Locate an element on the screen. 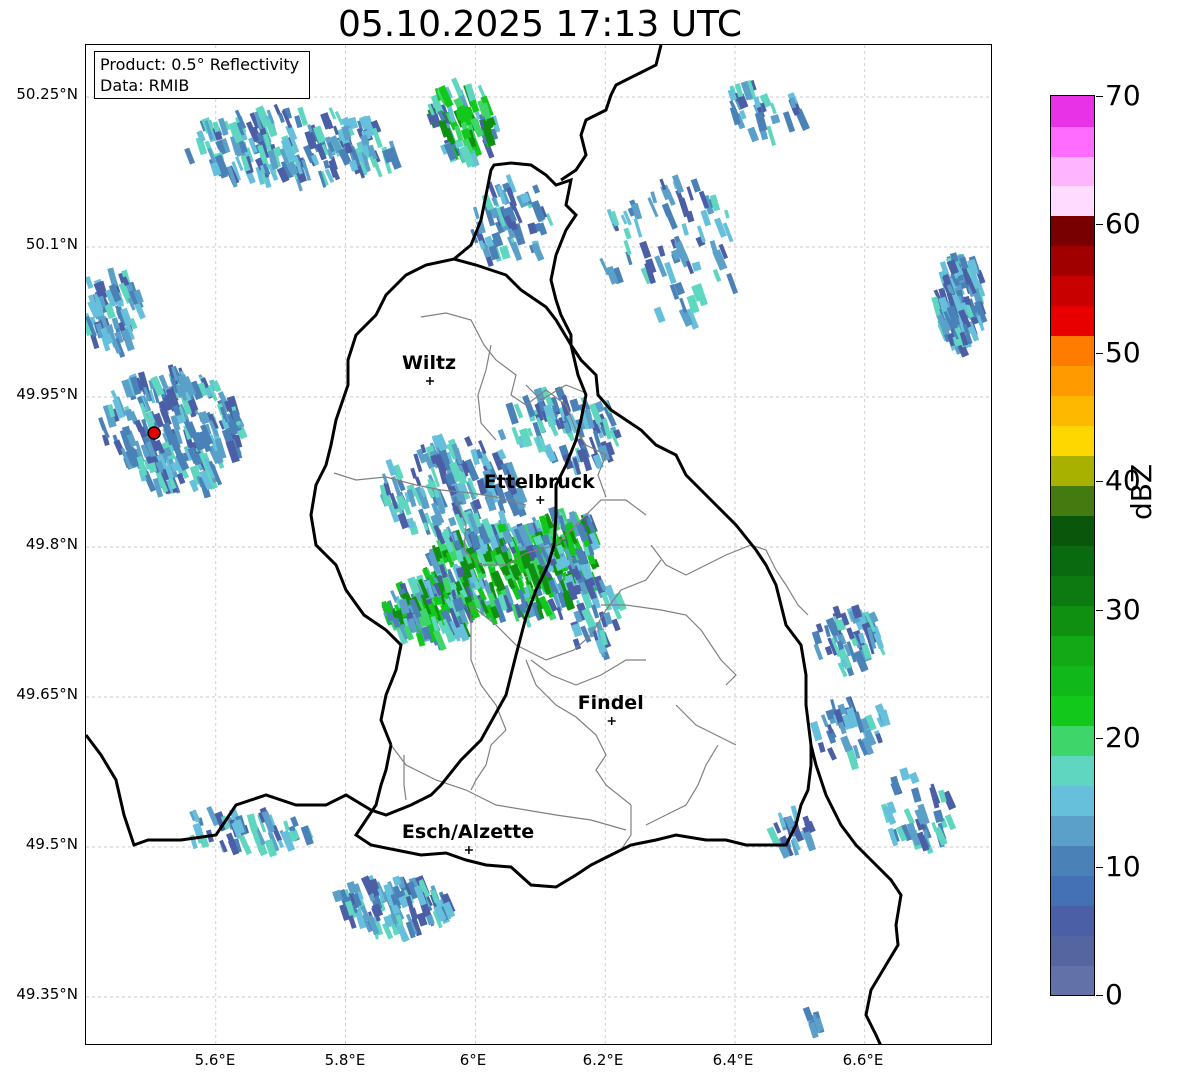  data-source-label: Data: RMIB is located at coordinates (145, 85).